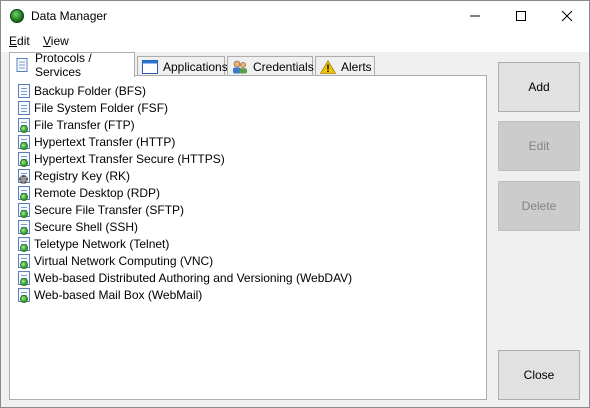 The width and height of the screenshot is (590, 408). I want to click on list-item-label: Registry Key (RK), so click(82, 175).